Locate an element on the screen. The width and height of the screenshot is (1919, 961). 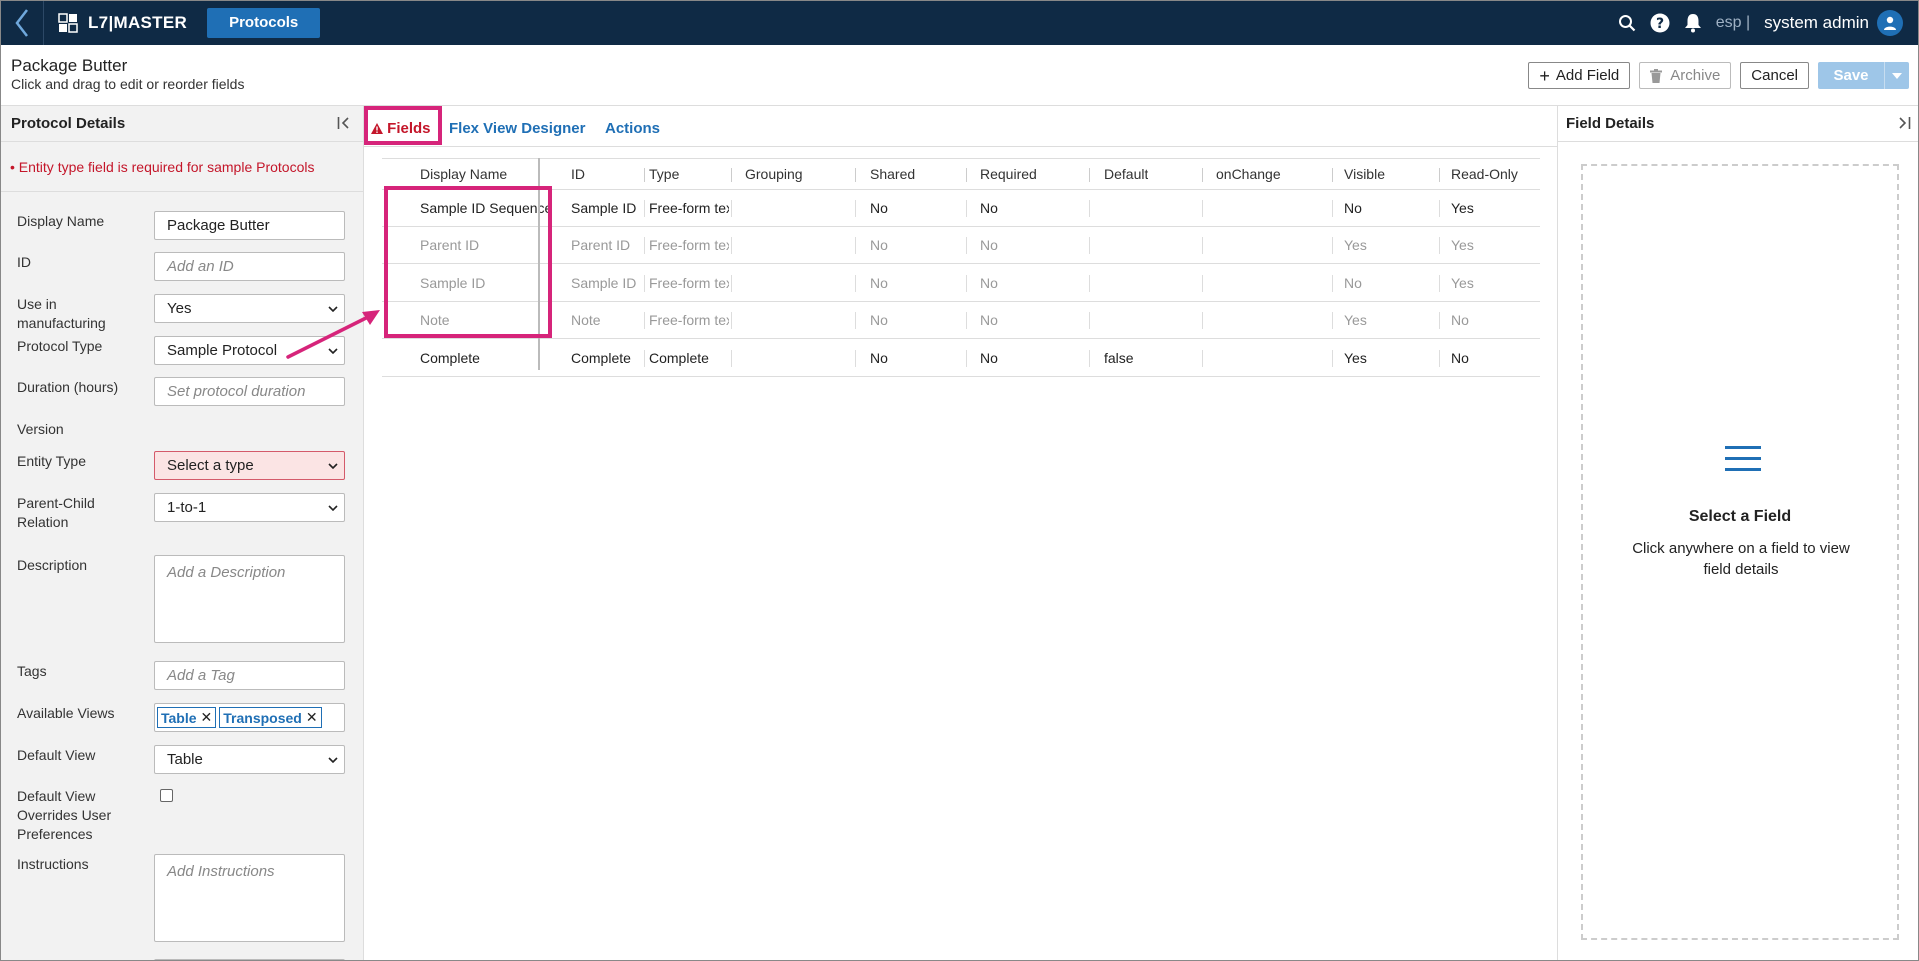
back-button is located at coordinates (22, 22).